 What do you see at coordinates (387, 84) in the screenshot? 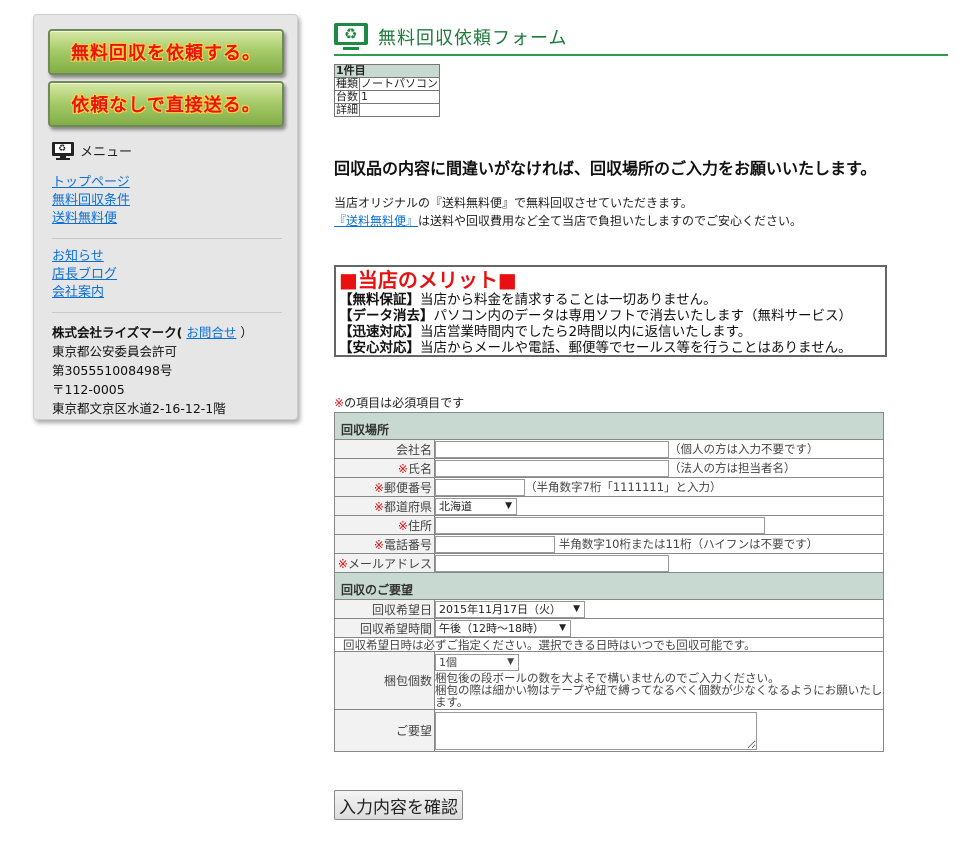
I see `table-row: 種類 ノートパソコン` at bounding box center [387, 84].